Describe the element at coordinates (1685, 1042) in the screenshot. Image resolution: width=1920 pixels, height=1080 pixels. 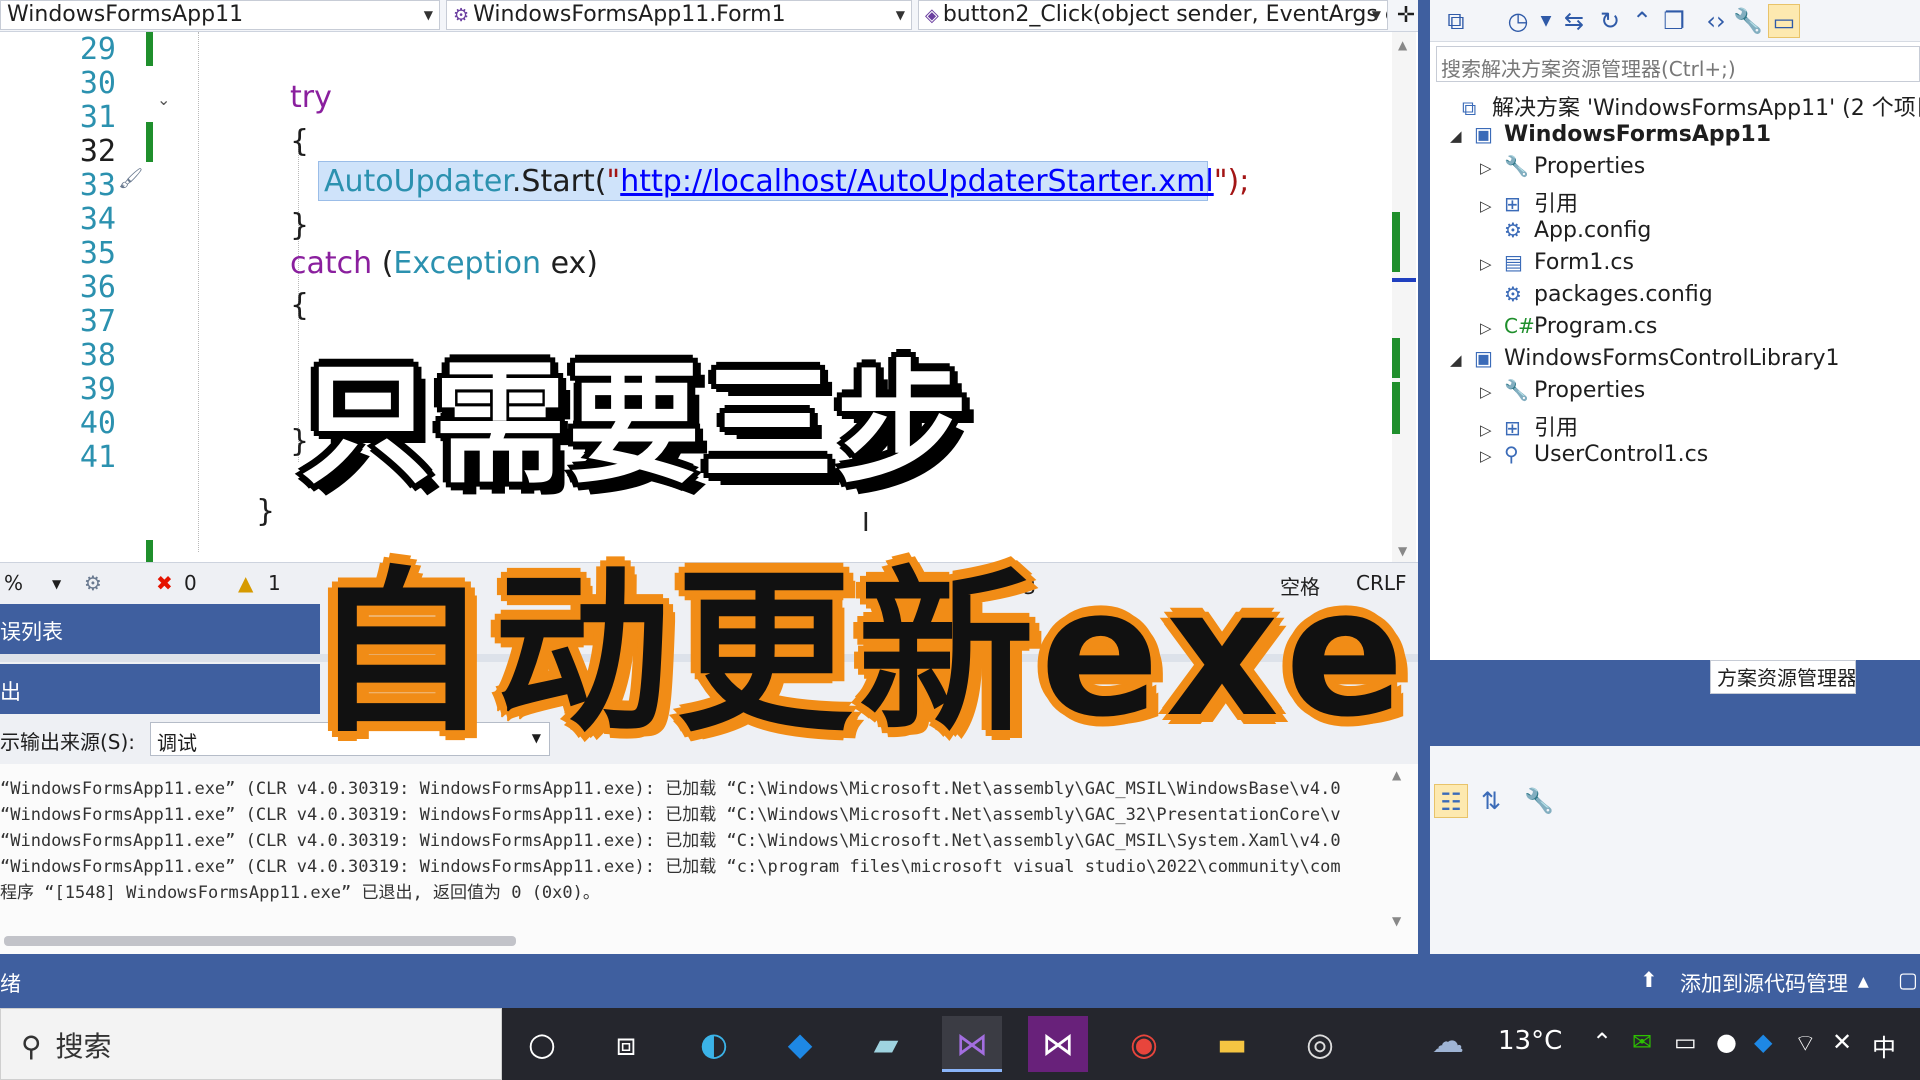
I see `battery-icon: ▭` at that location.